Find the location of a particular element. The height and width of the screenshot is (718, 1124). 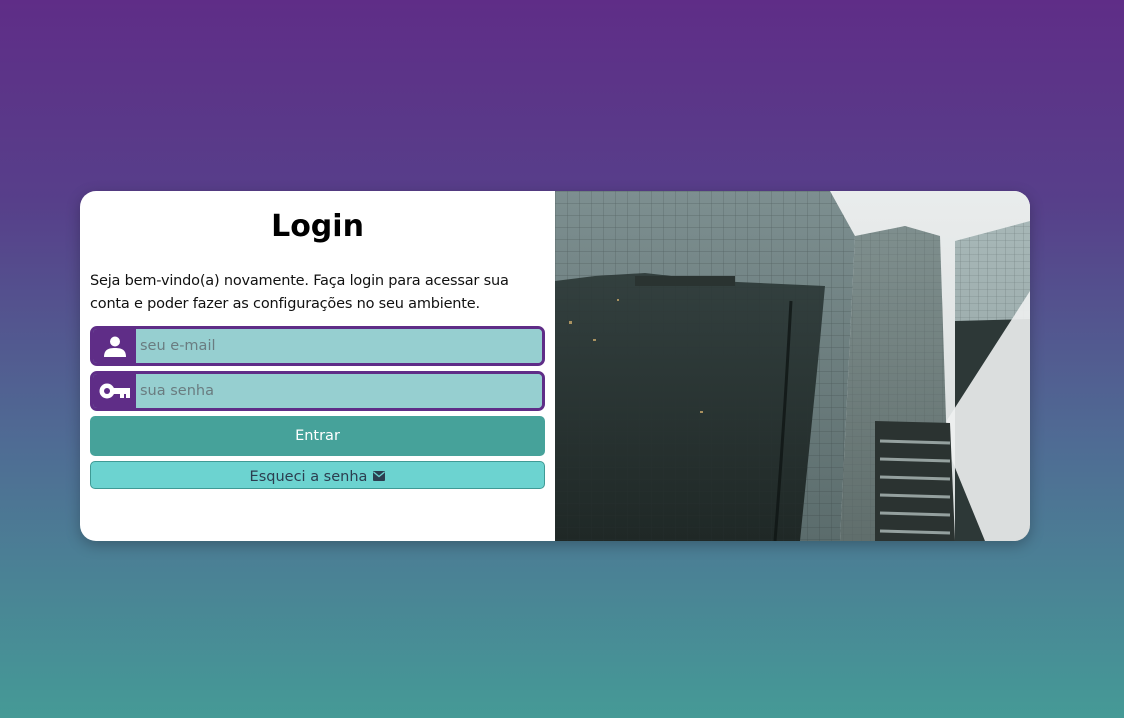

email-input is located at coordinates (339, 346).